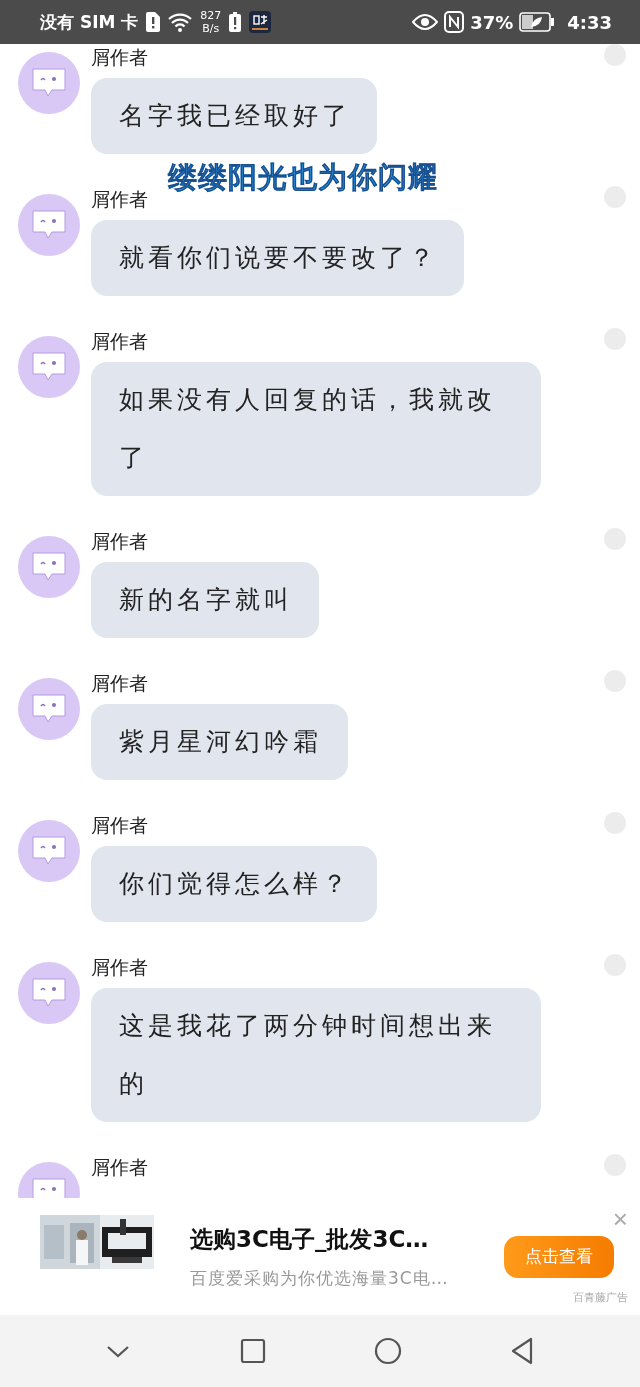  I want to click on message-bubble: 如果没有人回复的话，我就改了, so click(316, 429).